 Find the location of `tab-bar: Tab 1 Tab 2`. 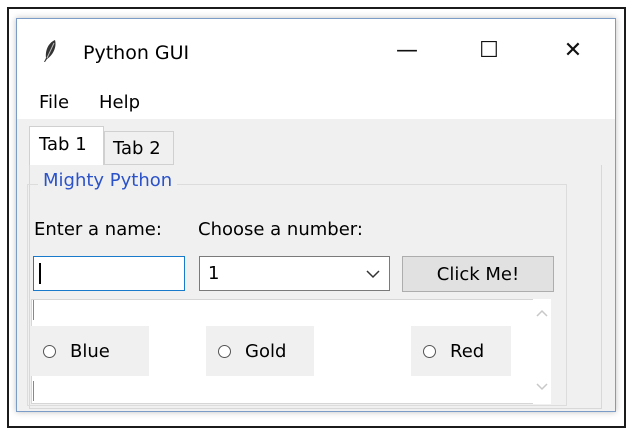

tab-bar: Tab 1 Tab 2 is located at coordinates (316, 142).